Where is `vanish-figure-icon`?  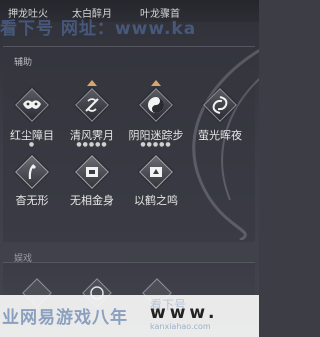 vanish-figure-icon is located at coordinates (32, 172).